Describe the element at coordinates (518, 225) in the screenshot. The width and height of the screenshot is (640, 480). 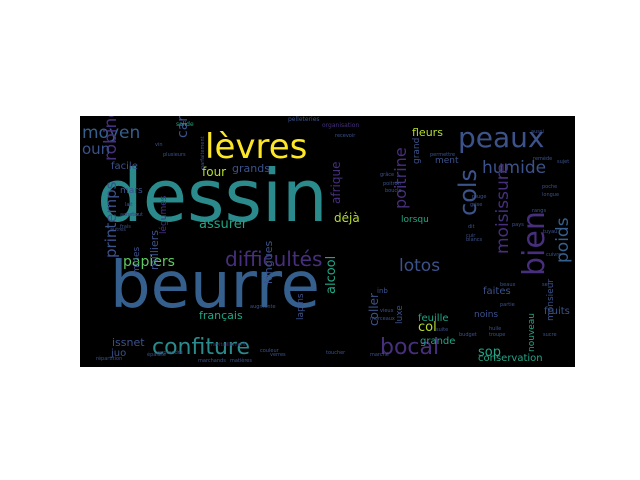
I see `cloud-word: pays` at that location.